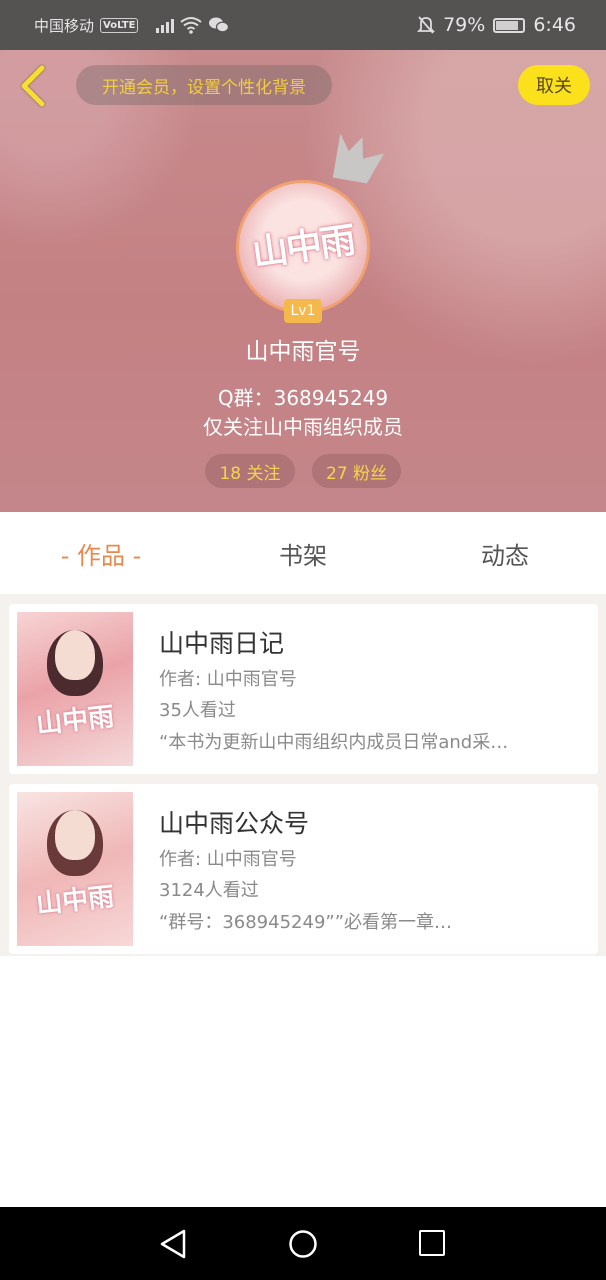  What do you see at coordinates (509, 25) in the screenshot?
I see `battery-icon` at bounding box center [509, 25].